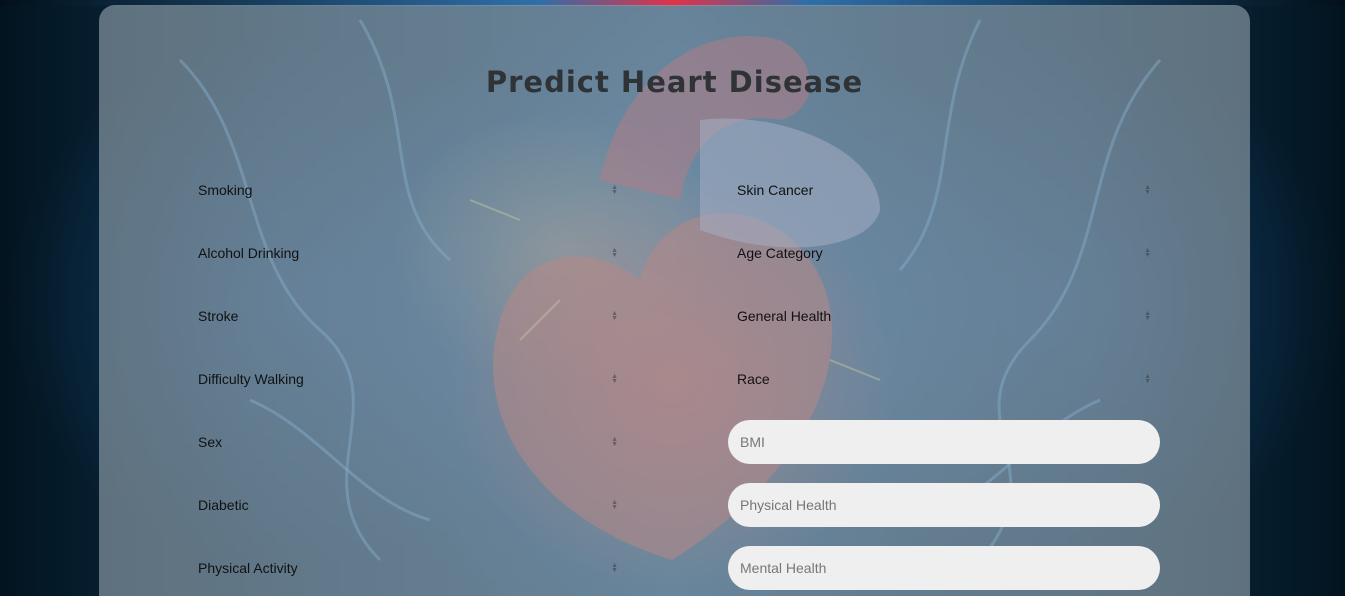 The width and height of the screenshot is (1345, 596). Describe the element at coordinates (251, 379) in the screenshot. I see `difficulty-walking-select-label: Difficulty Walking` at that location.